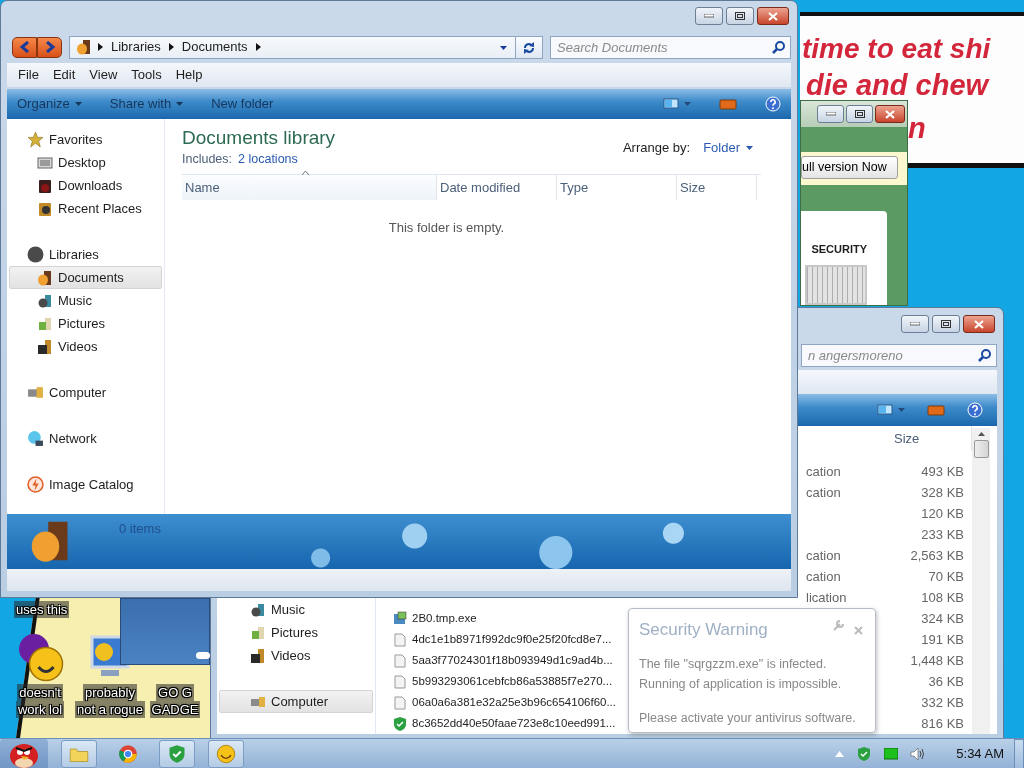 The image size is (1024, 768). What do you see at coordinates (110, 709) in the screenshot?
I see `icon-label: not a rogue` at bounding box center [110, 709].